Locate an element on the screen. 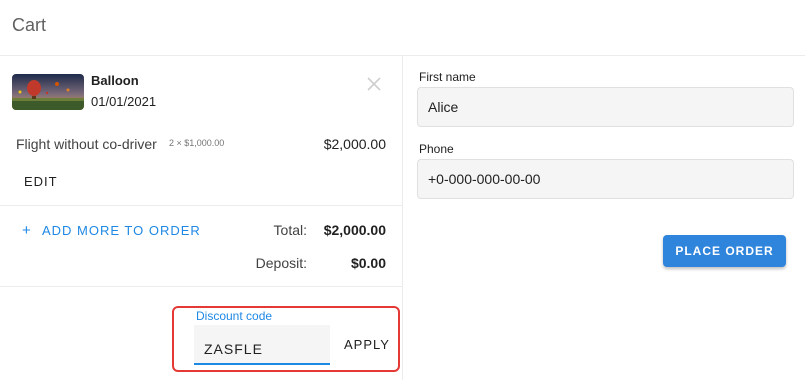  discount-code-field is located at coordinates (262, 345).